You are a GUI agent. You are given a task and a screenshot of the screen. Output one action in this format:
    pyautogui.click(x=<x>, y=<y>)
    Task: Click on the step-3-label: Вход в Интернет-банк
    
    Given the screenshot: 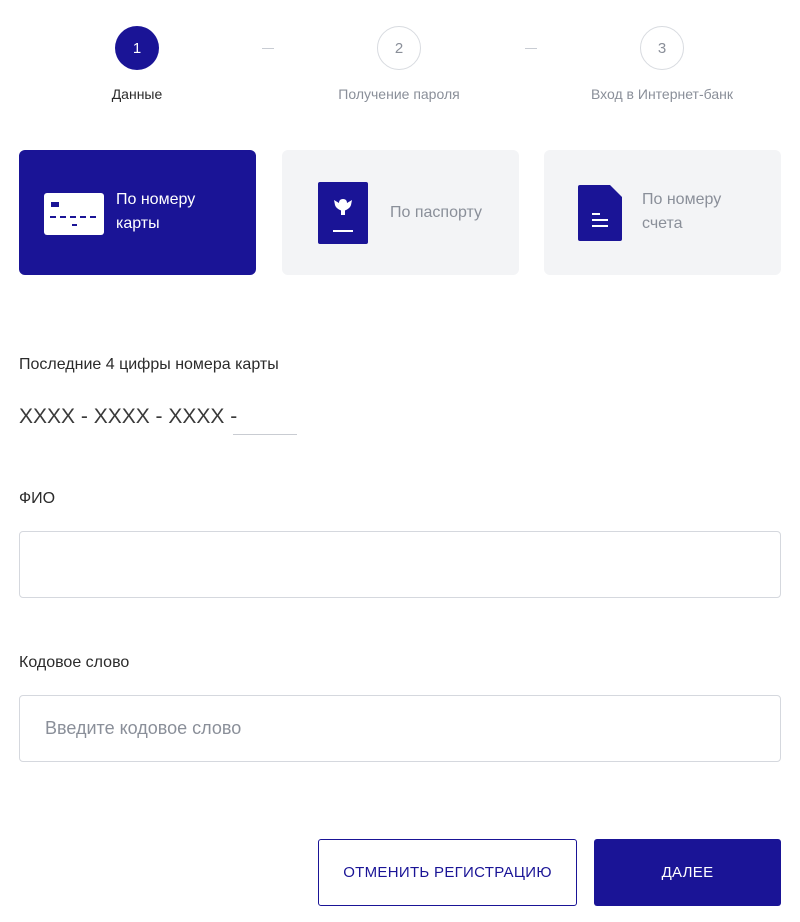 What is the action you would take?
    pyautogui.click(x=662, y=94)
    